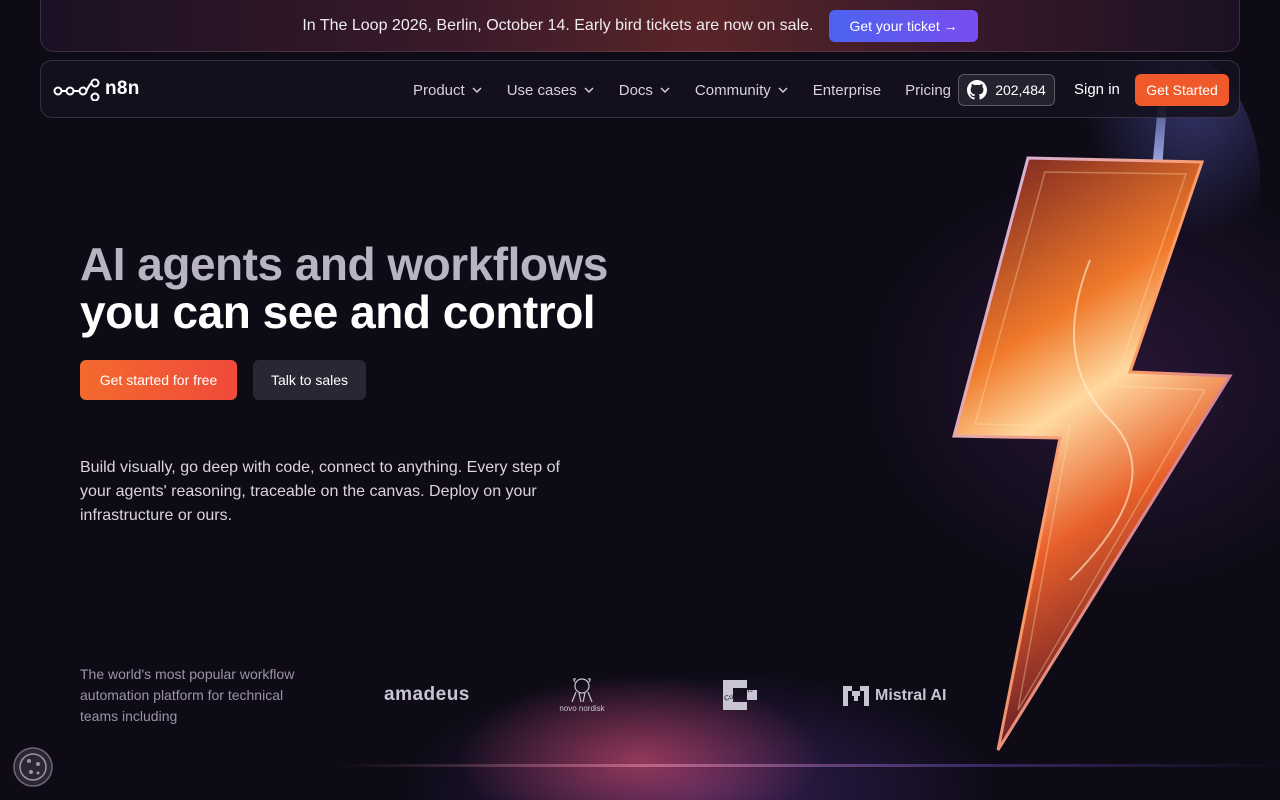 Image resolution: width=1280 pixels, height=800 pixels. I want to click on nav-pricing: Pricing, so click(928, 90).